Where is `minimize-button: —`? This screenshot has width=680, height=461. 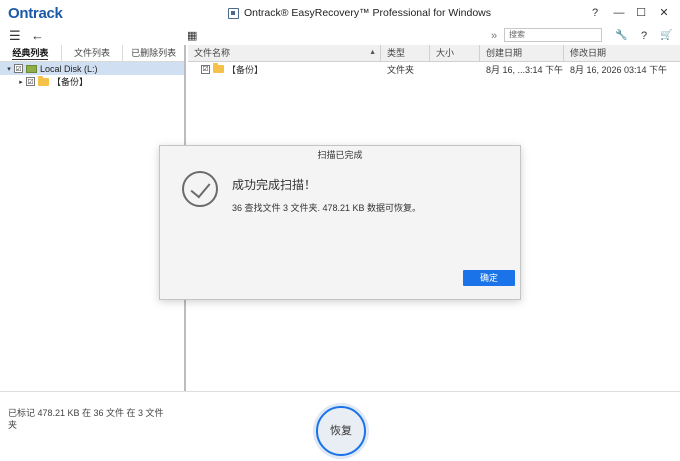
minimize-button: — is located at coordinates (619, 13).